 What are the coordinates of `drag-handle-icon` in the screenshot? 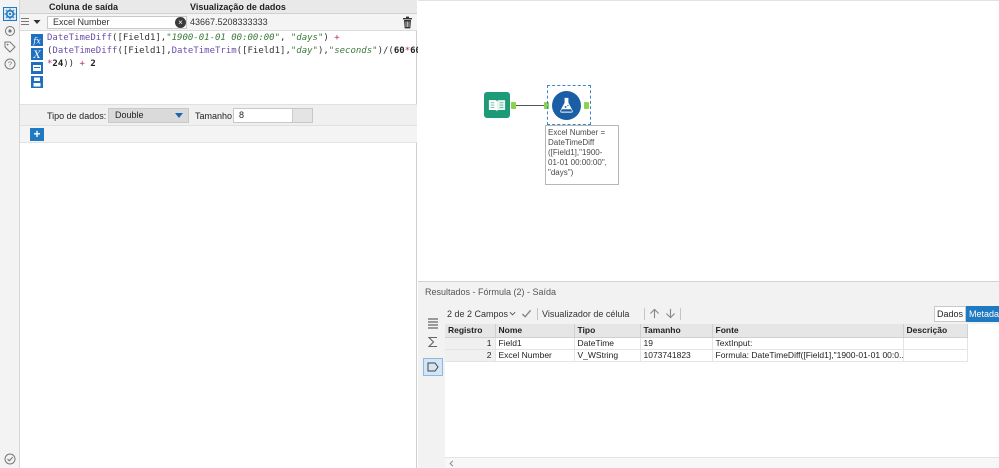 It's located at (25, 22).